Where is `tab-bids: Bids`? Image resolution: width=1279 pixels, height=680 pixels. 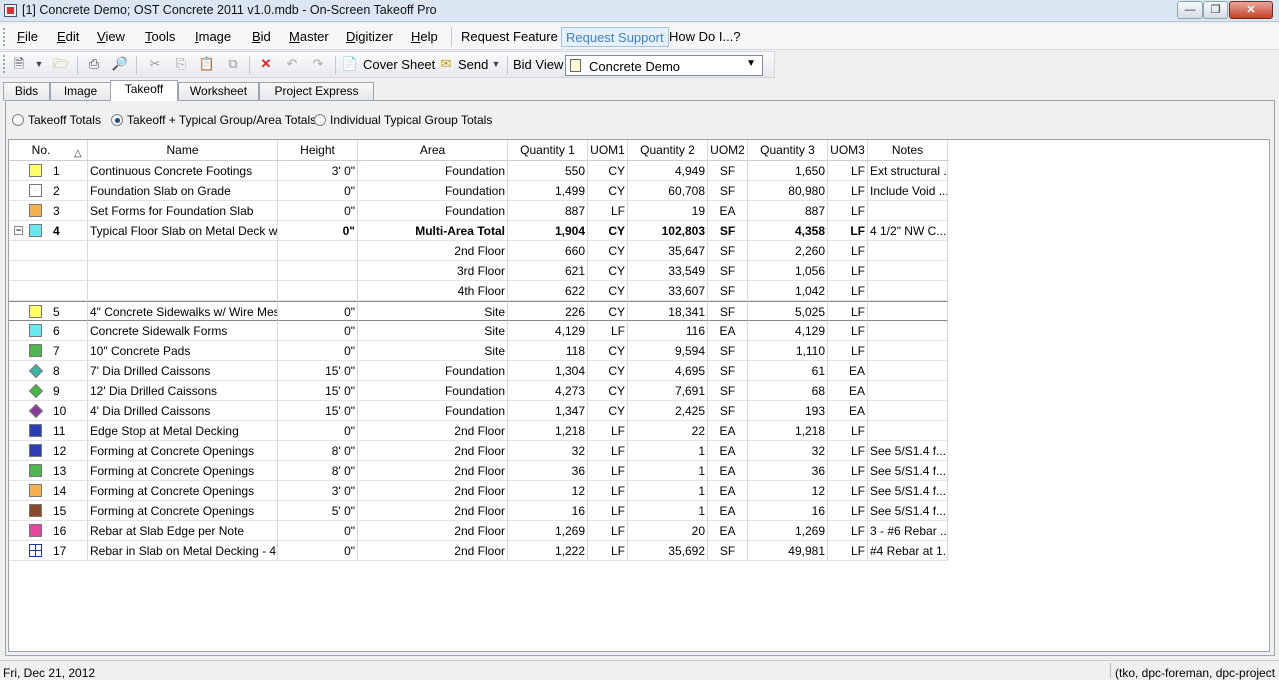
tab-bids: Bids is located at coordinates (26, 91).